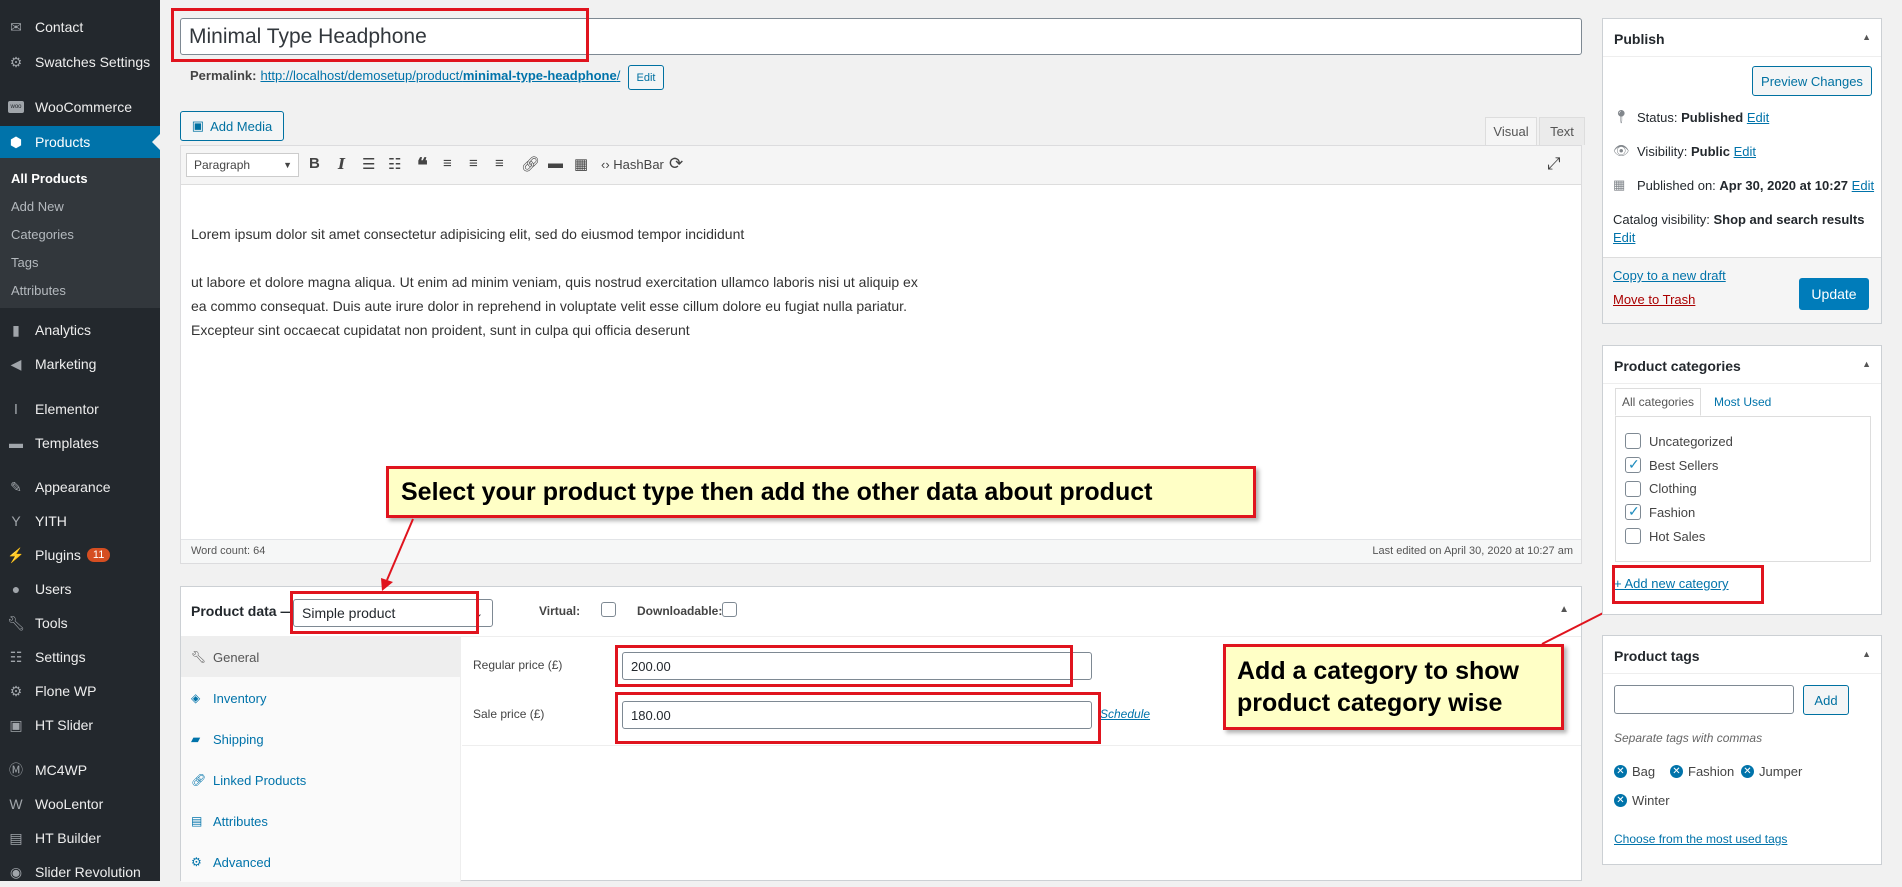  Describe the element at coordinates (16, 521) in the screenshot. I see `yith-icon: Y` at that location.